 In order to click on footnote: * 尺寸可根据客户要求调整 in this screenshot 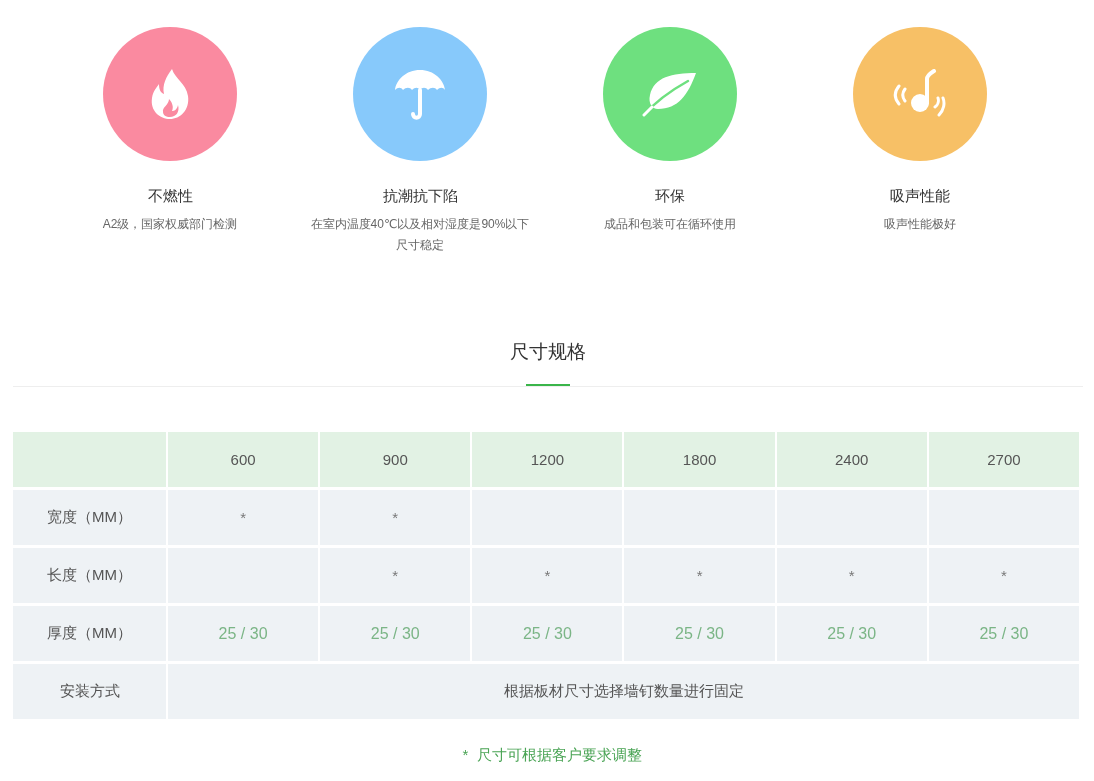, I will do `click(552, 754)`.